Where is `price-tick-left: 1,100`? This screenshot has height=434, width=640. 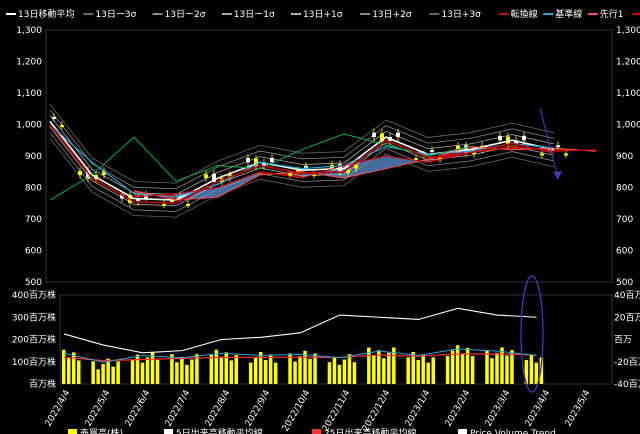
price-tick-left: 1,100 is located at coordinates (29, 94).